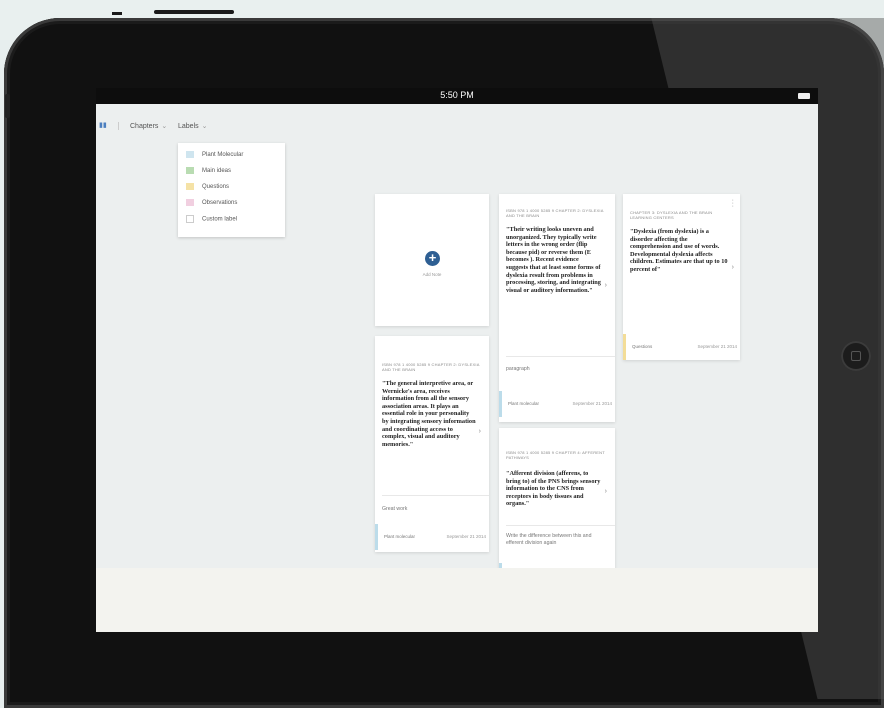  I want to click on nav-divider, so click(118, 126).